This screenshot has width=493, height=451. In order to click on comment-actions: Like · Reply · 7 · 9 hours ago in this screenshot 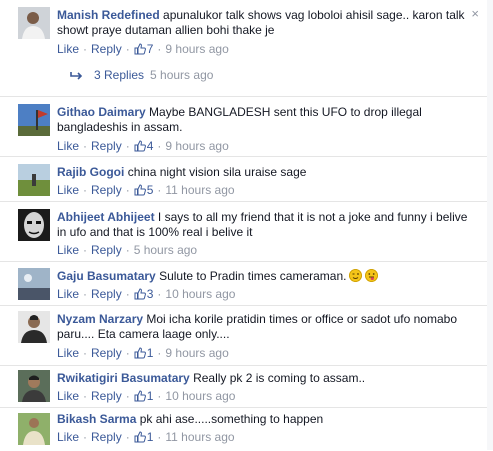, I will do `click(143, 49)`.